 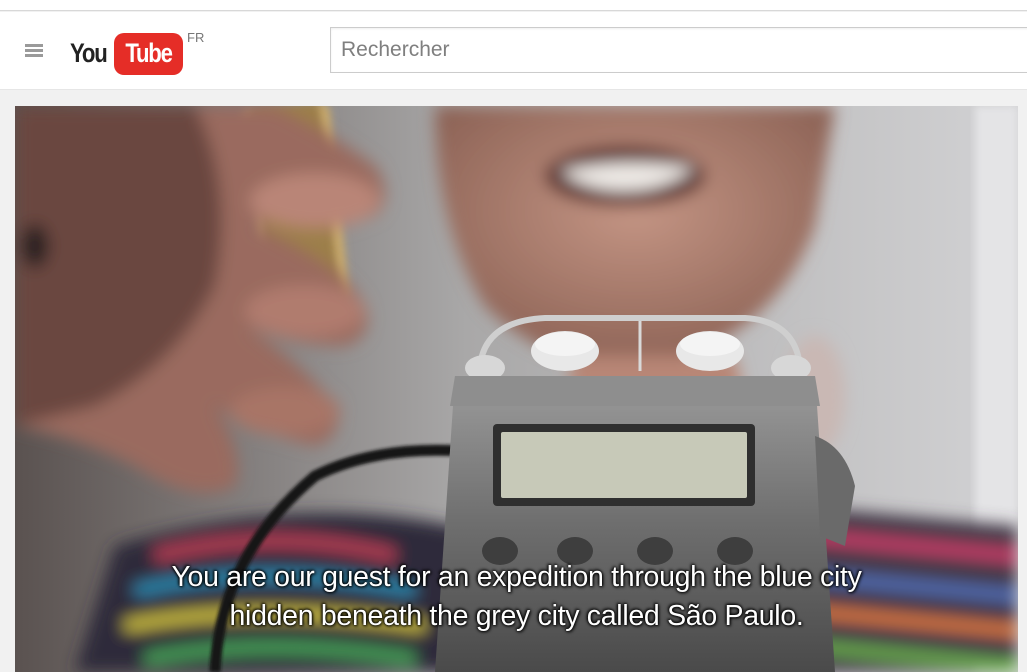 I want to click on logo-tube-badge: Tube, so click(x=148, y=54).